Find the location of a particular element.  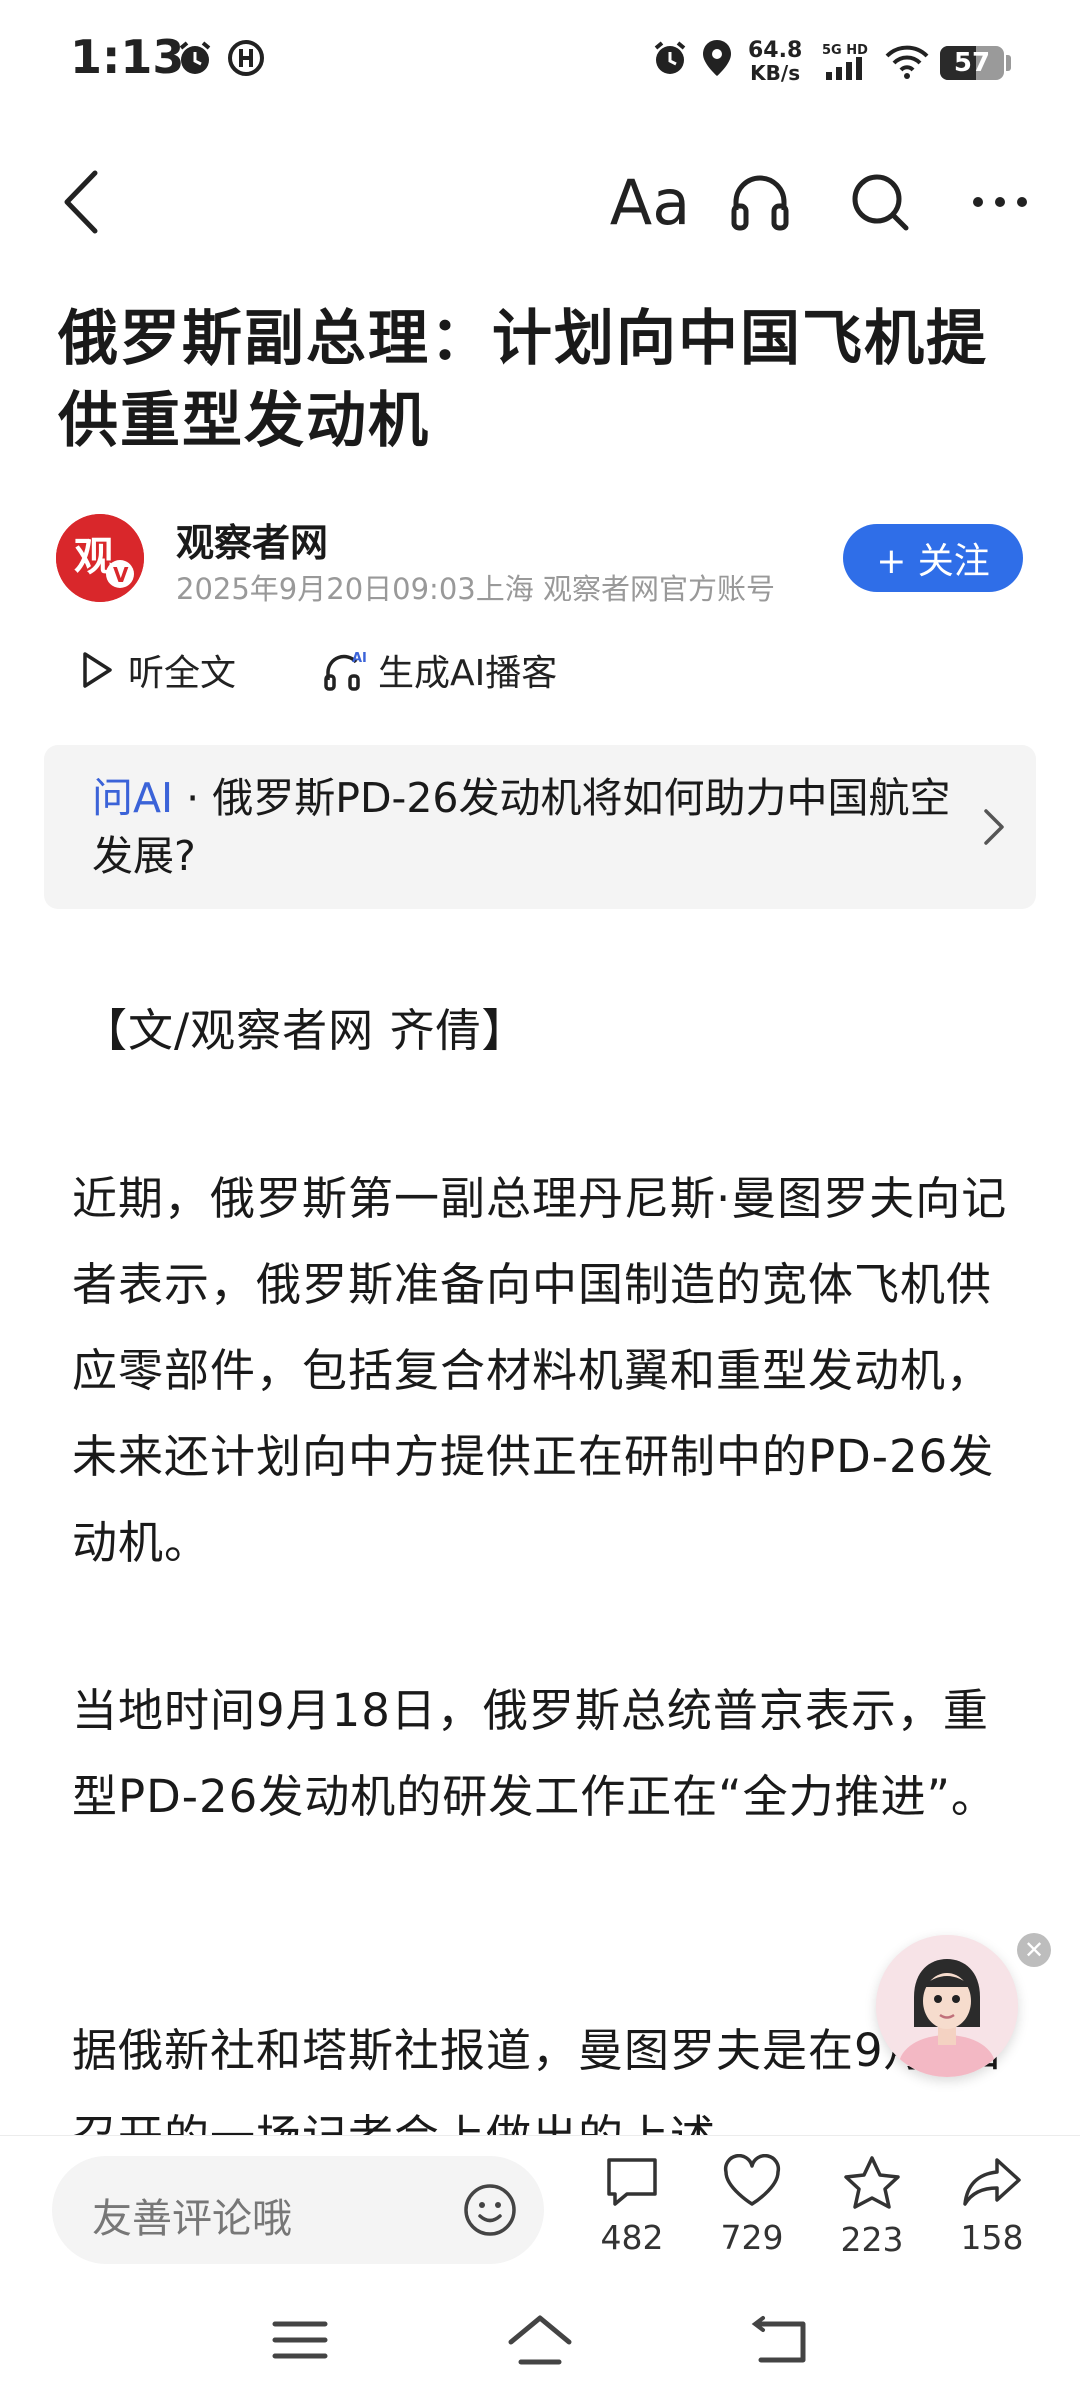

like-button: 729 is located at coordinates (752, 2205).